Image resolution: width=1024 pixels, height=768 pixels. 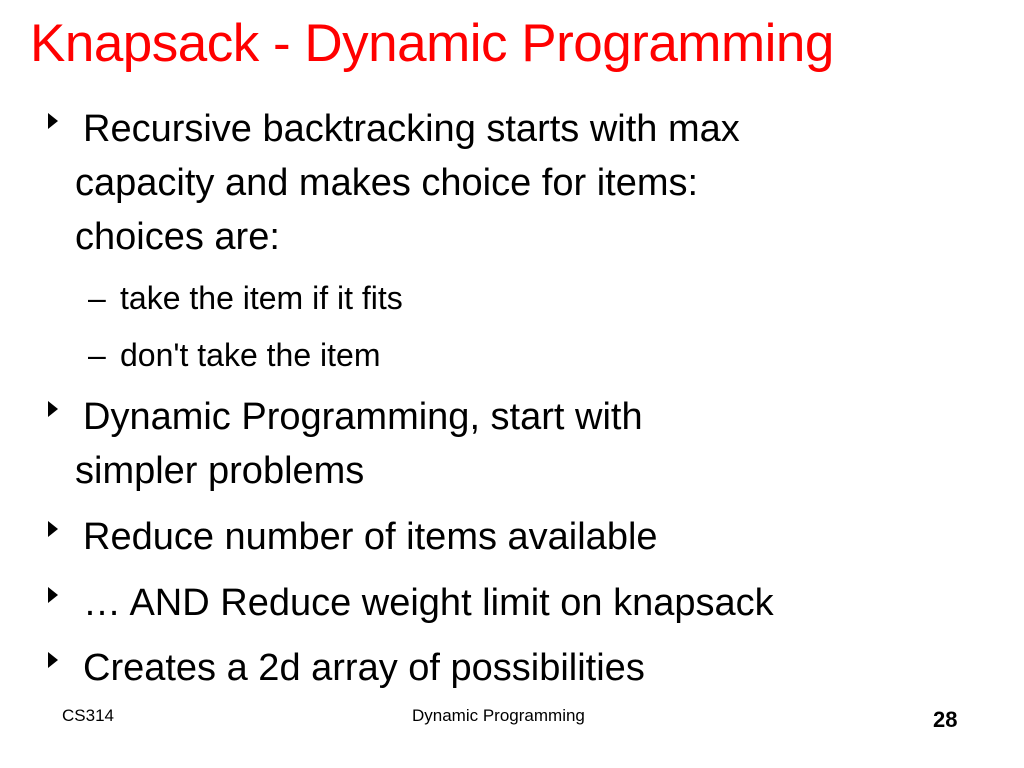 What do you see at coordinates (250, 355) in the screenshot?
I see `sub-bullet-text: don't take the item` at bounding box center [250, 355].